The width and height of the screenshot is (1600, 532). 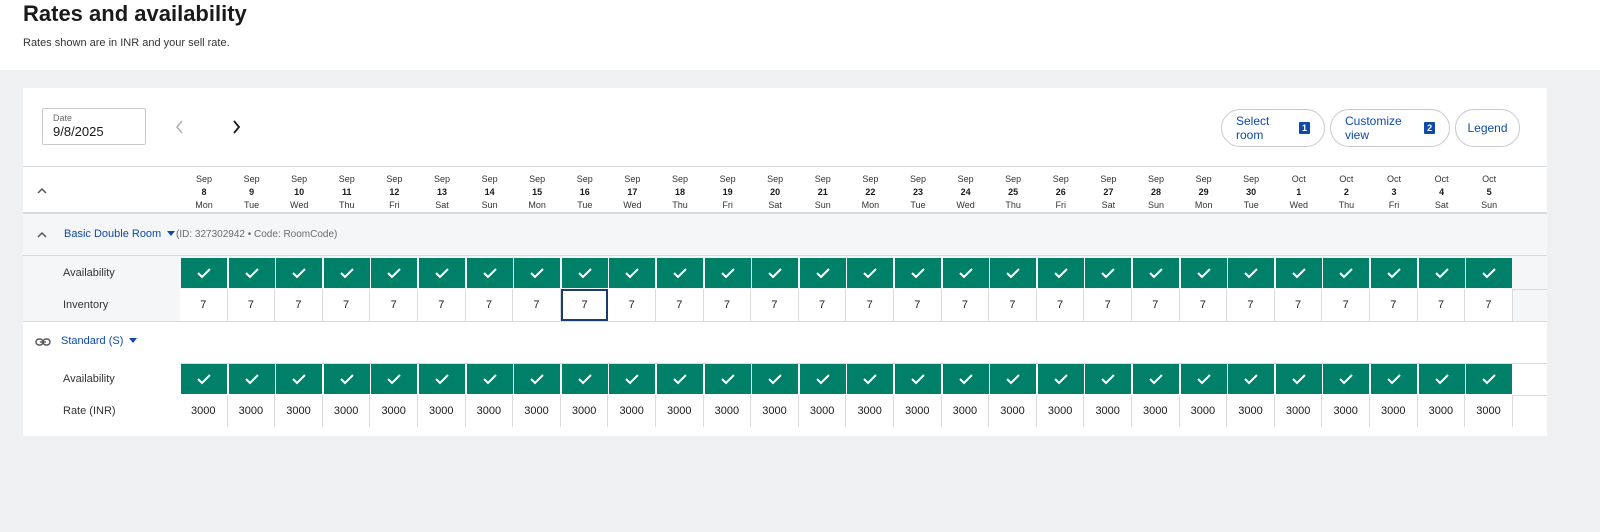 What do you see at coordinates (1487, 128) in the screenshot?
I see `legend-button: Legend` at bounding box center [1487, 128].